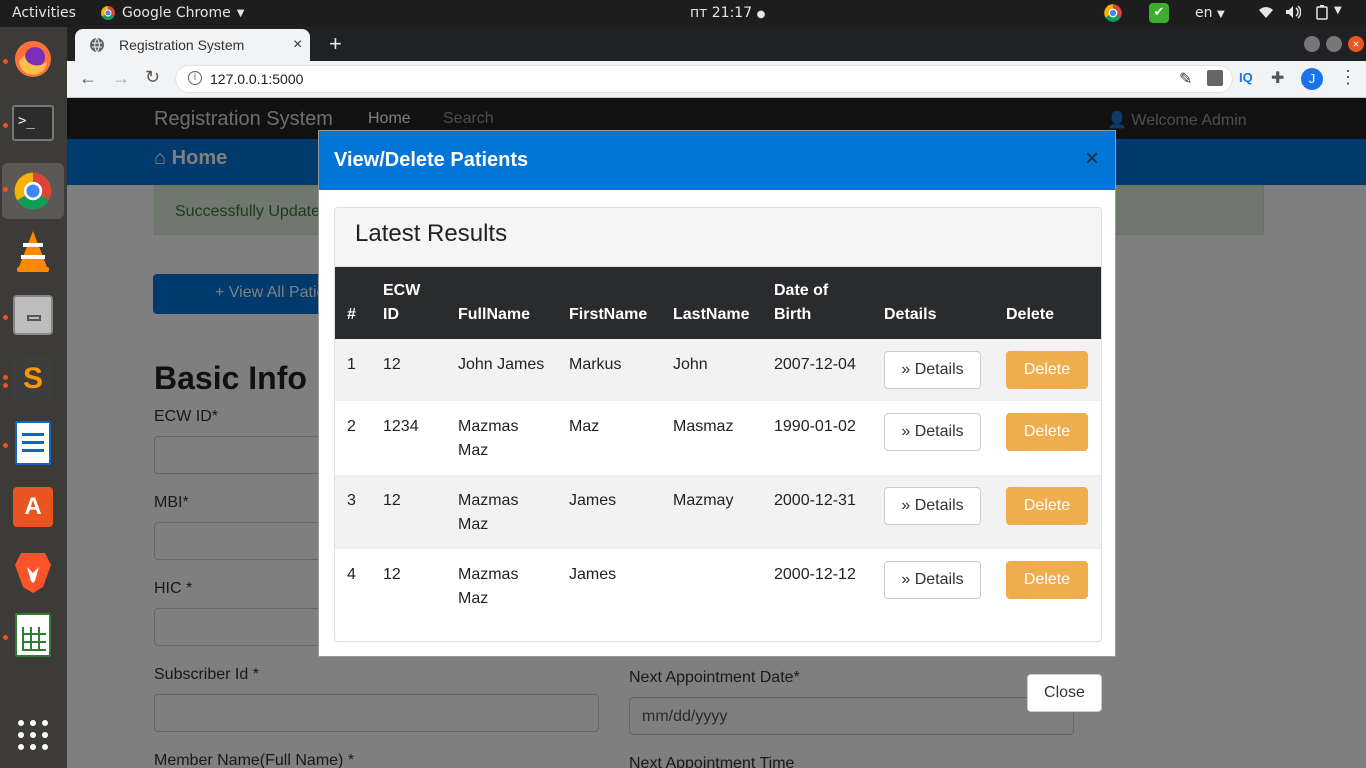  Describe the element at coordinates (1215, 78) in the screenshot. I see `extension-box-icon` at that location.